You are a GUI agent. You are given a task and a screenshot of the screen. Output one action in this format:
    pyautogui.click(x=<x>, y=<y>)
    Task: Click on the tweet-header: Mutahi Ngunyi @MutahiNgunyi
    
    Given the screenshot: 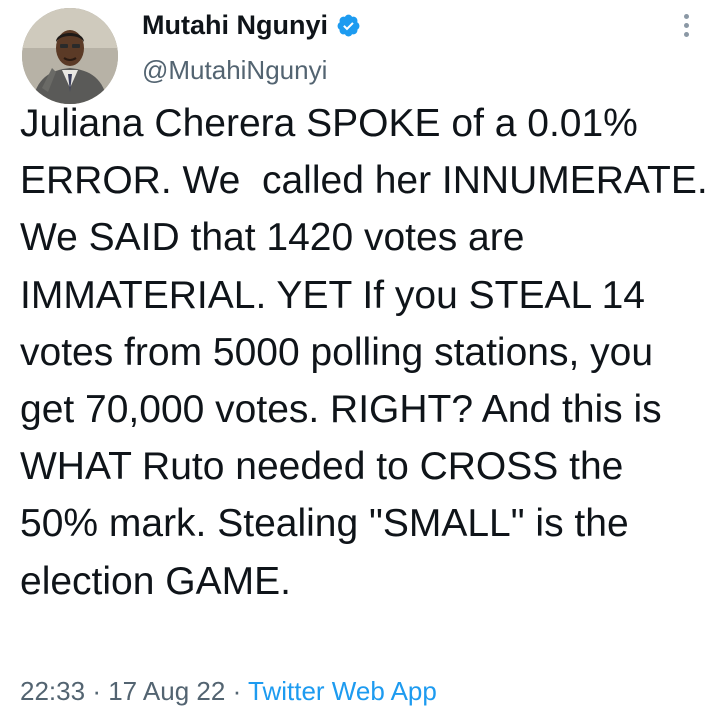 What is the action you would take?
    pyautogui.click(x=402, y=47)
    